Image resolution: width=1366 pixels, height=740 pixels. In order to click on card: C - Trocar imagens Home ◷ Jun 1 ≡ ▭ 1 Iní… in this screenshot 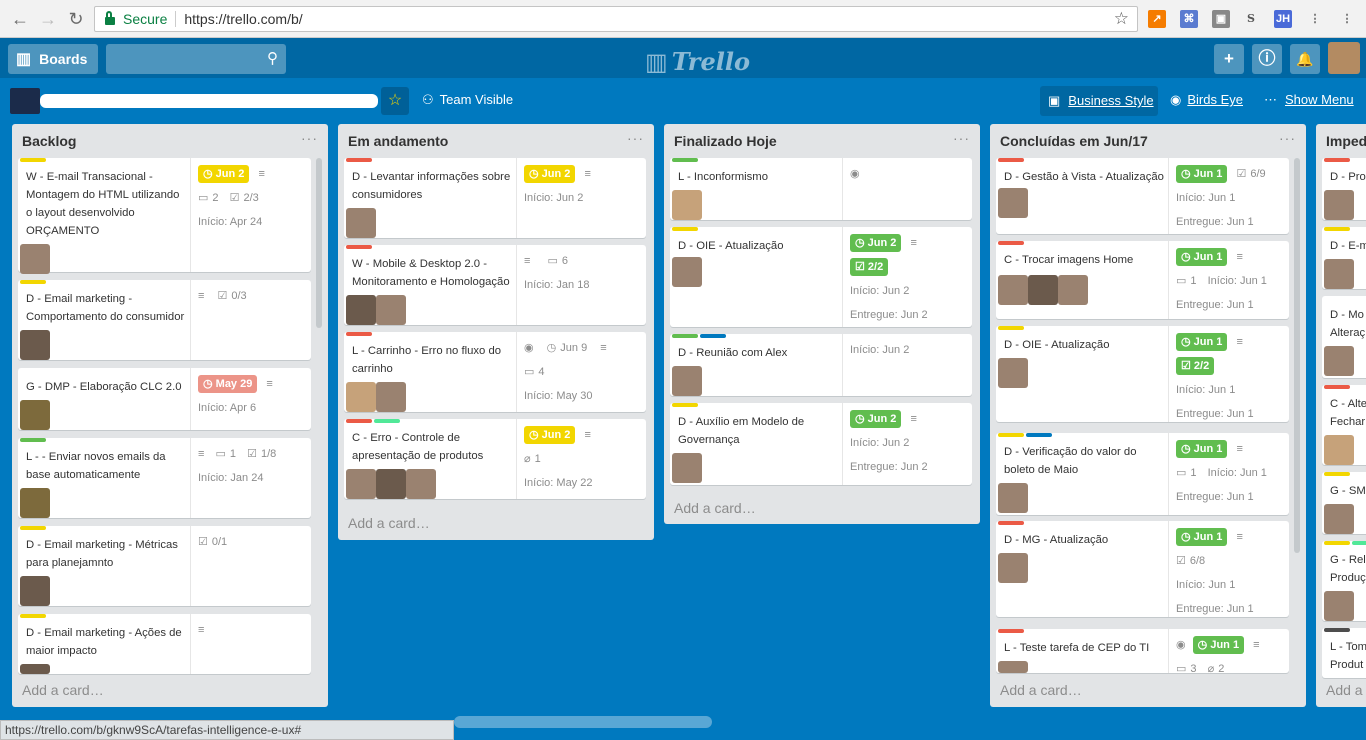, I will do `click(1142, 280)`.